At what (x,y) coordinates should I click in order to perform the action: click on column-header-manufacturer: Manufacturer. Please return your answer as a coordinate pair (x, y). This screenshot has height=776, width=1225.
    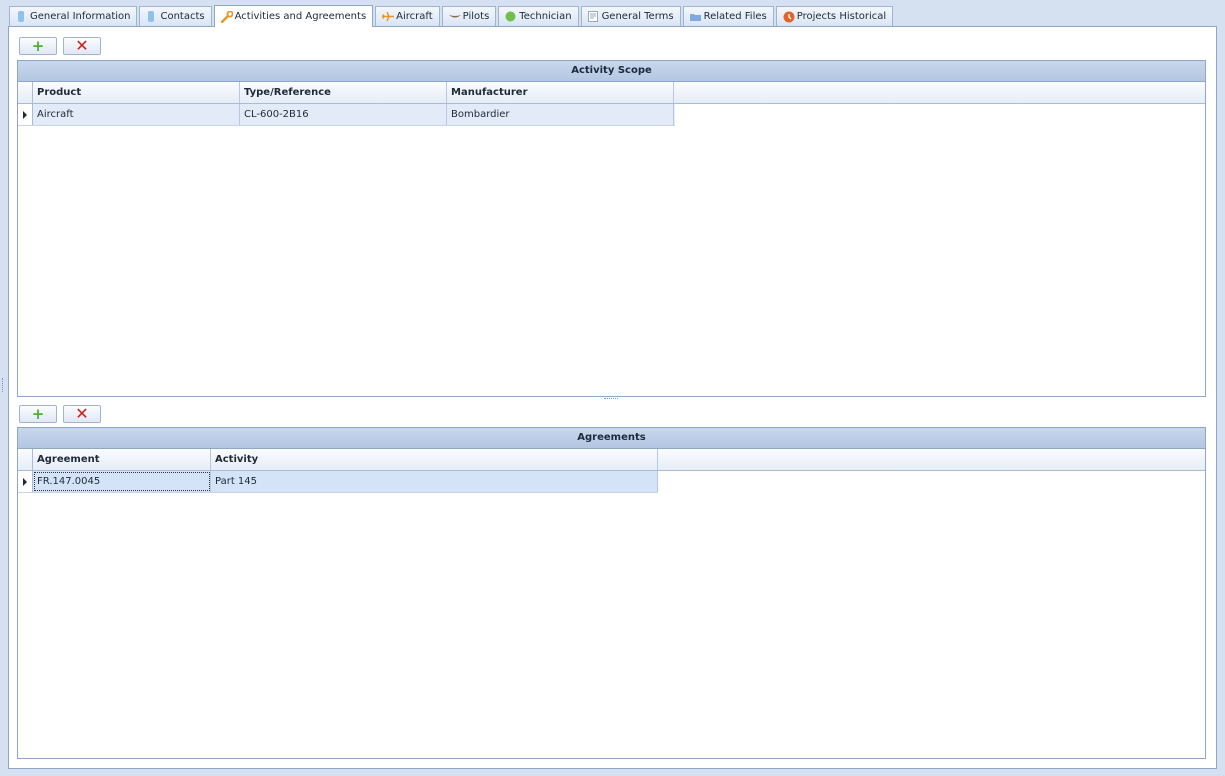
    Looking at the image, I should click on (560, 92).